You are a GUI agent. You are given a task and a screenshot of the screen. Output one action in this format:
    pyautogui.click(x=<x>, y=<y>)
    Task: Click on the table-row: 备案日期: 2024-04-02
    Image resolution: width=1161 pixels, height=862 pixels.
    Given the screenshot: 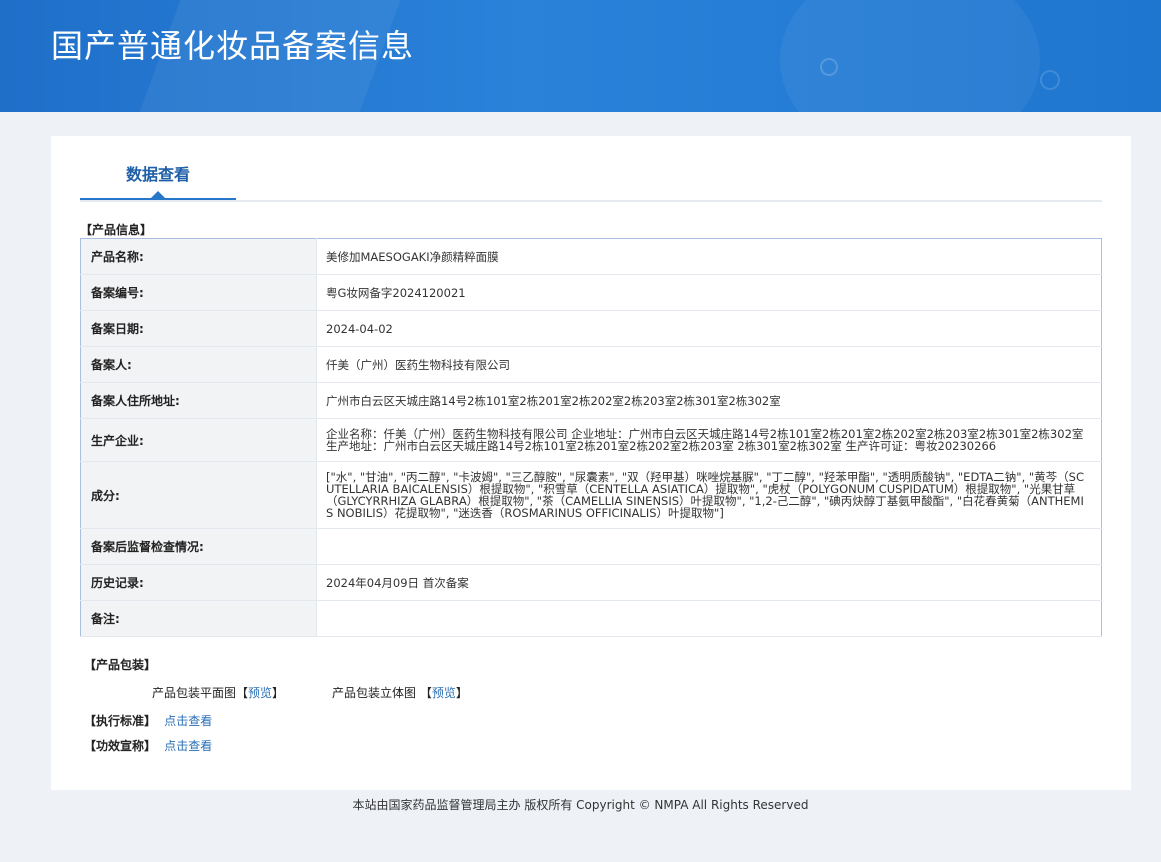 What is the action you would take?
    pyautogui.click(x=591, y=328)
    